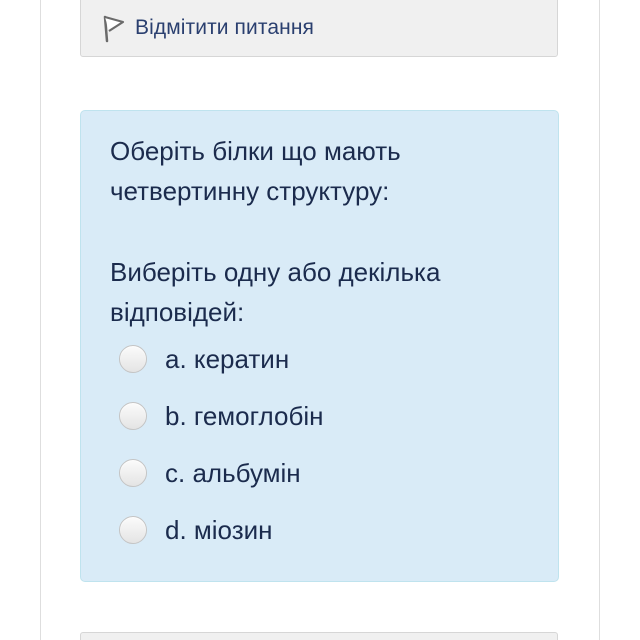 This screenshot has width=640, height=640. I want to click on answer-option-a: a. кератин, so click(204, 359).